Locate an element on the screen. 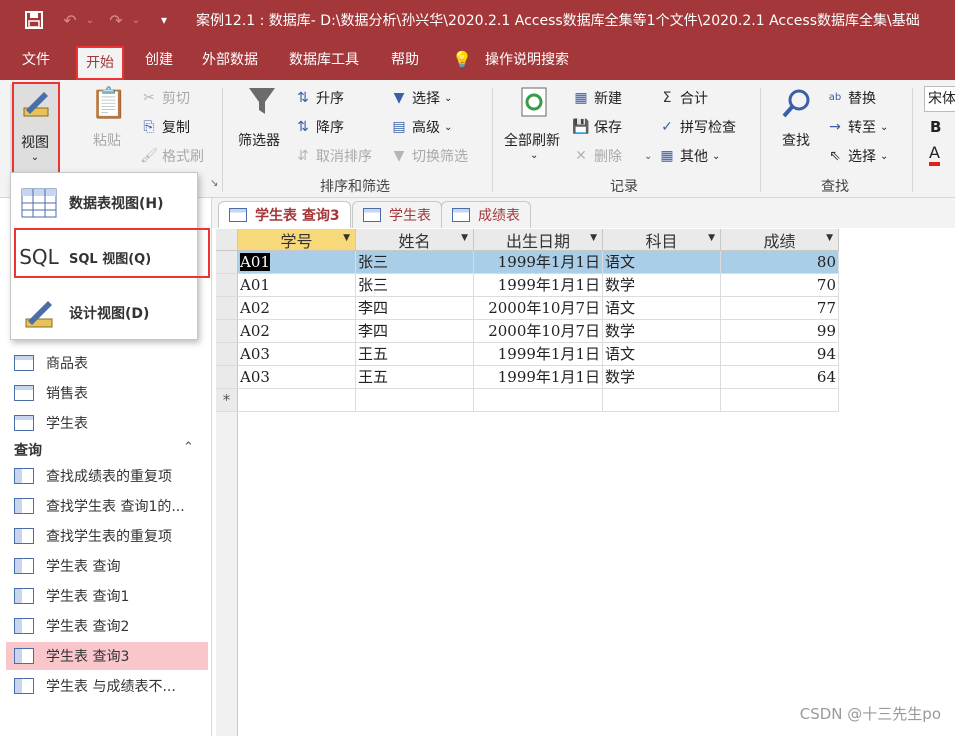  tab-database-tools: 数据库工具 is located at coordinates (324, 60).